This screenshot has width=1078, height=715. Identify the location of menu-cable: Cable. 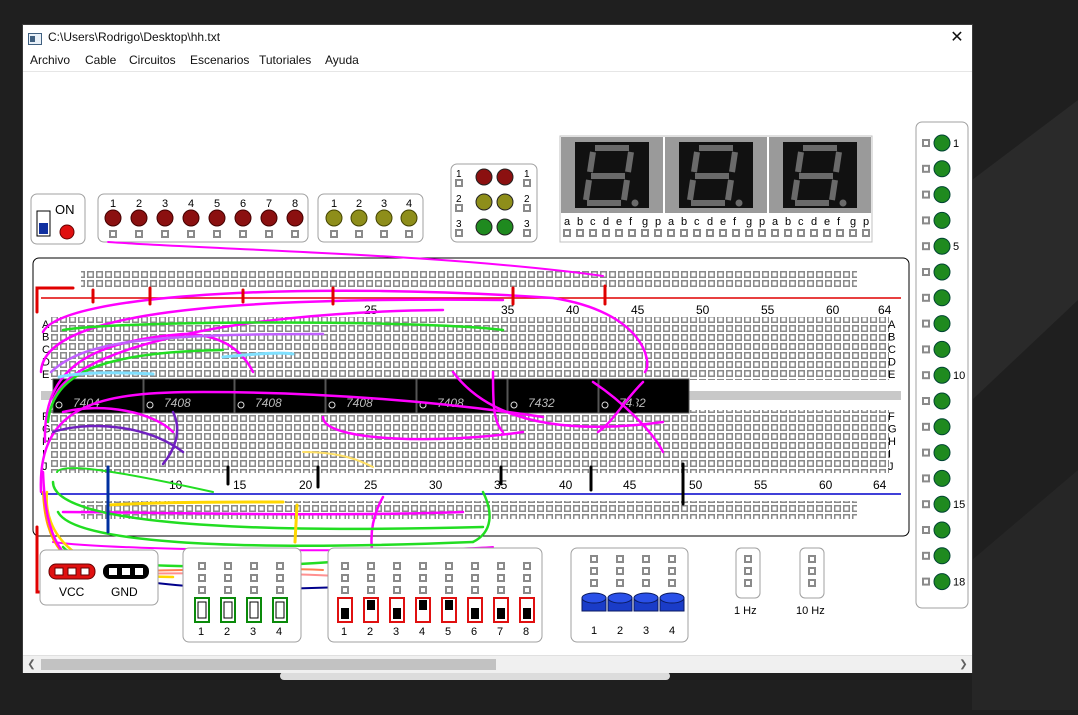
(100, 60).